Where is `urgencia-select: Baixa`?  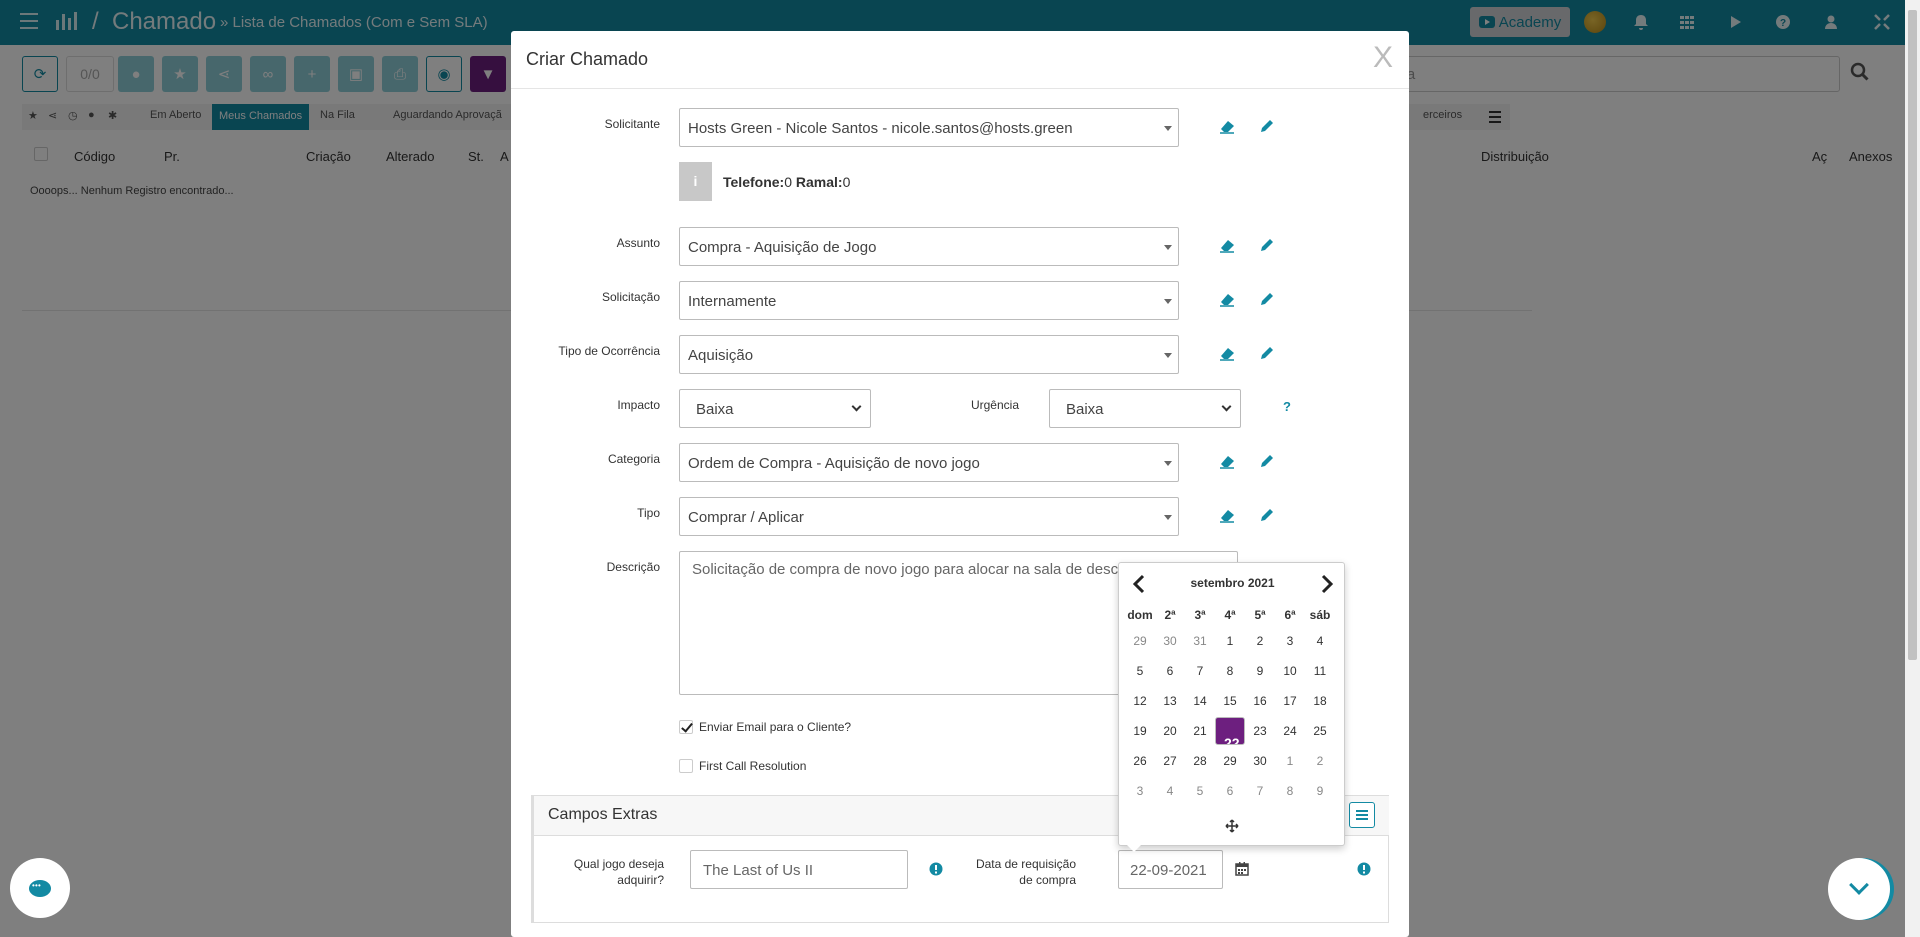
urgencia-select: Baixa is located at coordinates (1145, 408).